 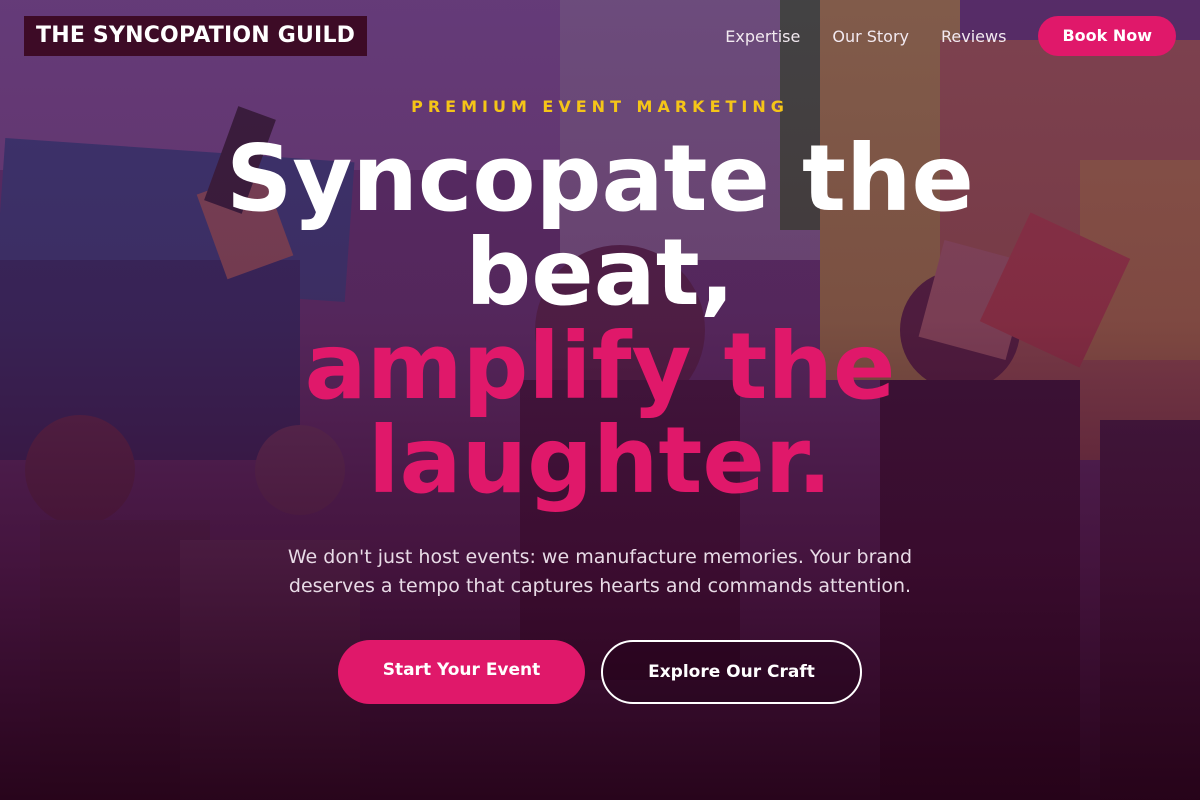 What do you see at coordinates (731, 672) in the screenshot?
I see `explore-craft-button: Explore Our Craft` at bounding box center [731, 672].